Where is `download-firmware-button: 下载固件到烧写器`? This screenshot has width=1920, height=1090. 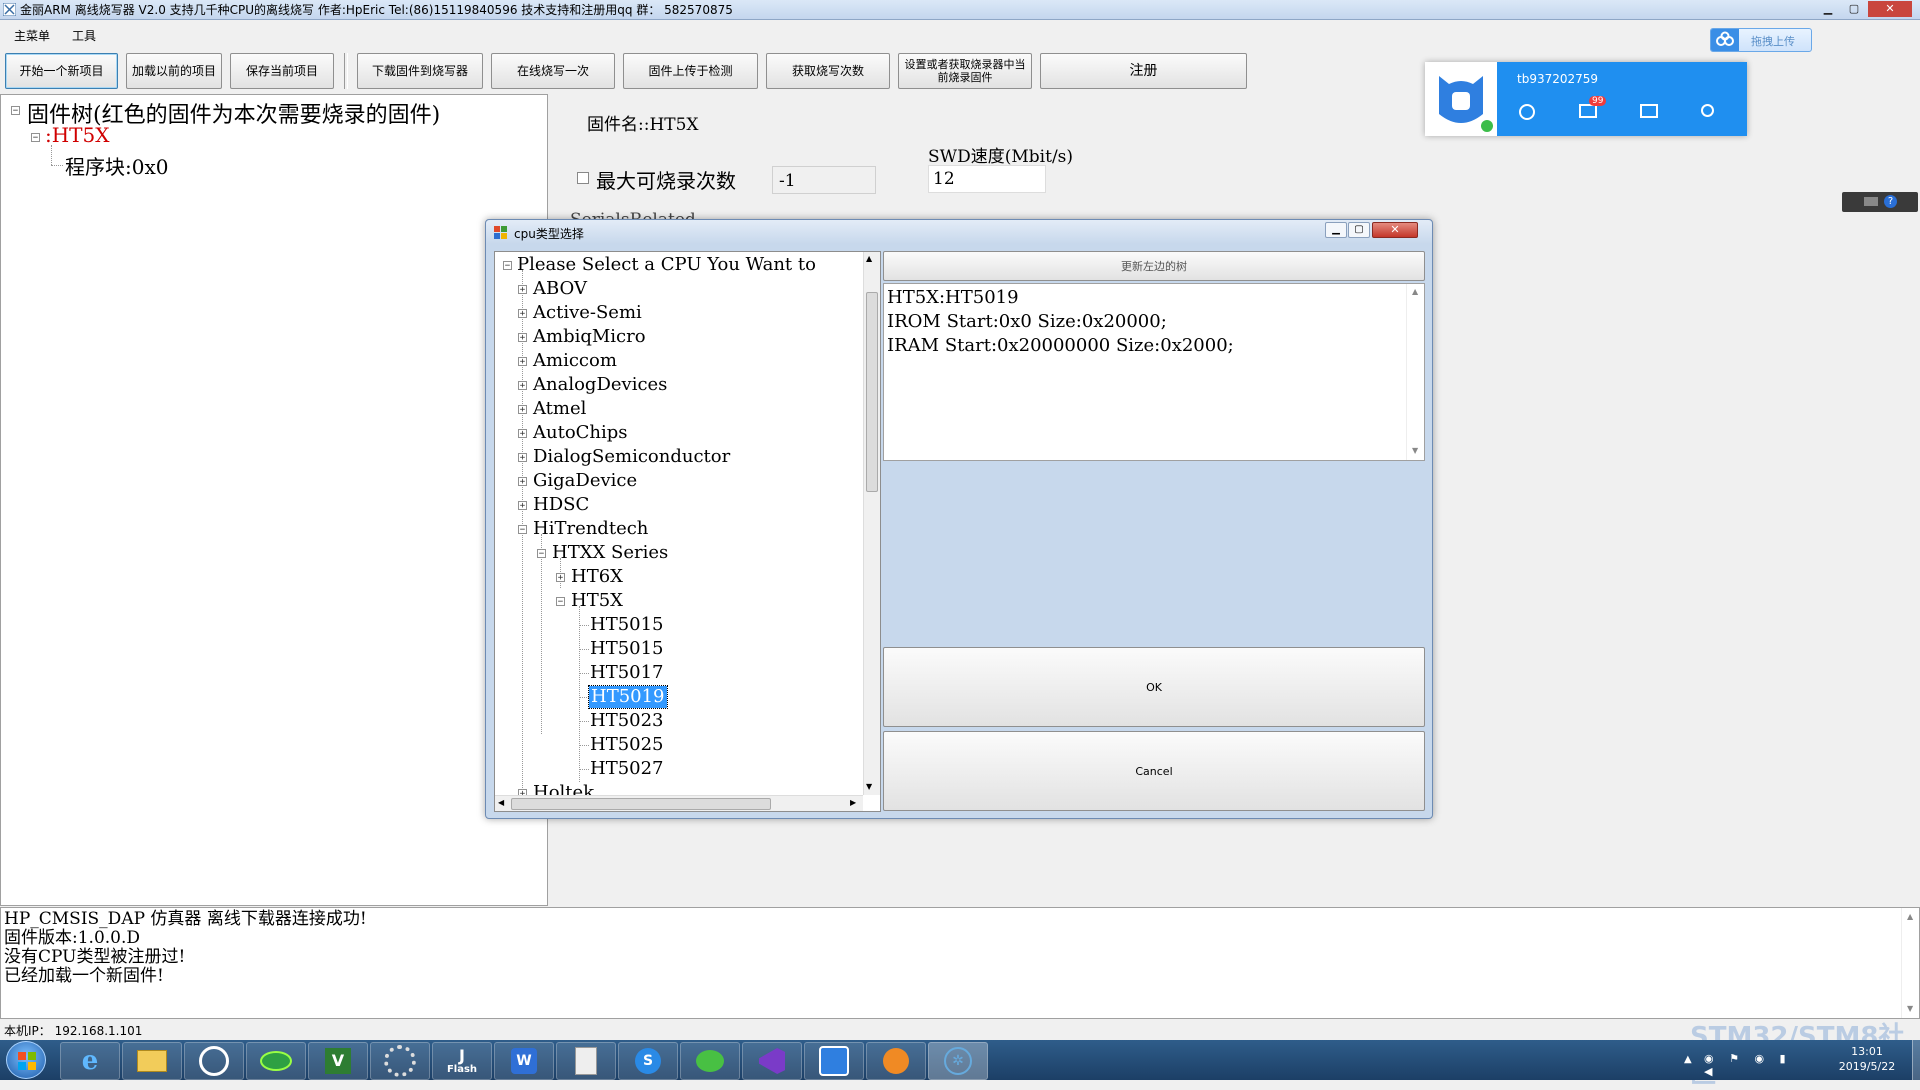 download-firmware-button: 下载固件到烧写器 is located at coordinates (420, 71).